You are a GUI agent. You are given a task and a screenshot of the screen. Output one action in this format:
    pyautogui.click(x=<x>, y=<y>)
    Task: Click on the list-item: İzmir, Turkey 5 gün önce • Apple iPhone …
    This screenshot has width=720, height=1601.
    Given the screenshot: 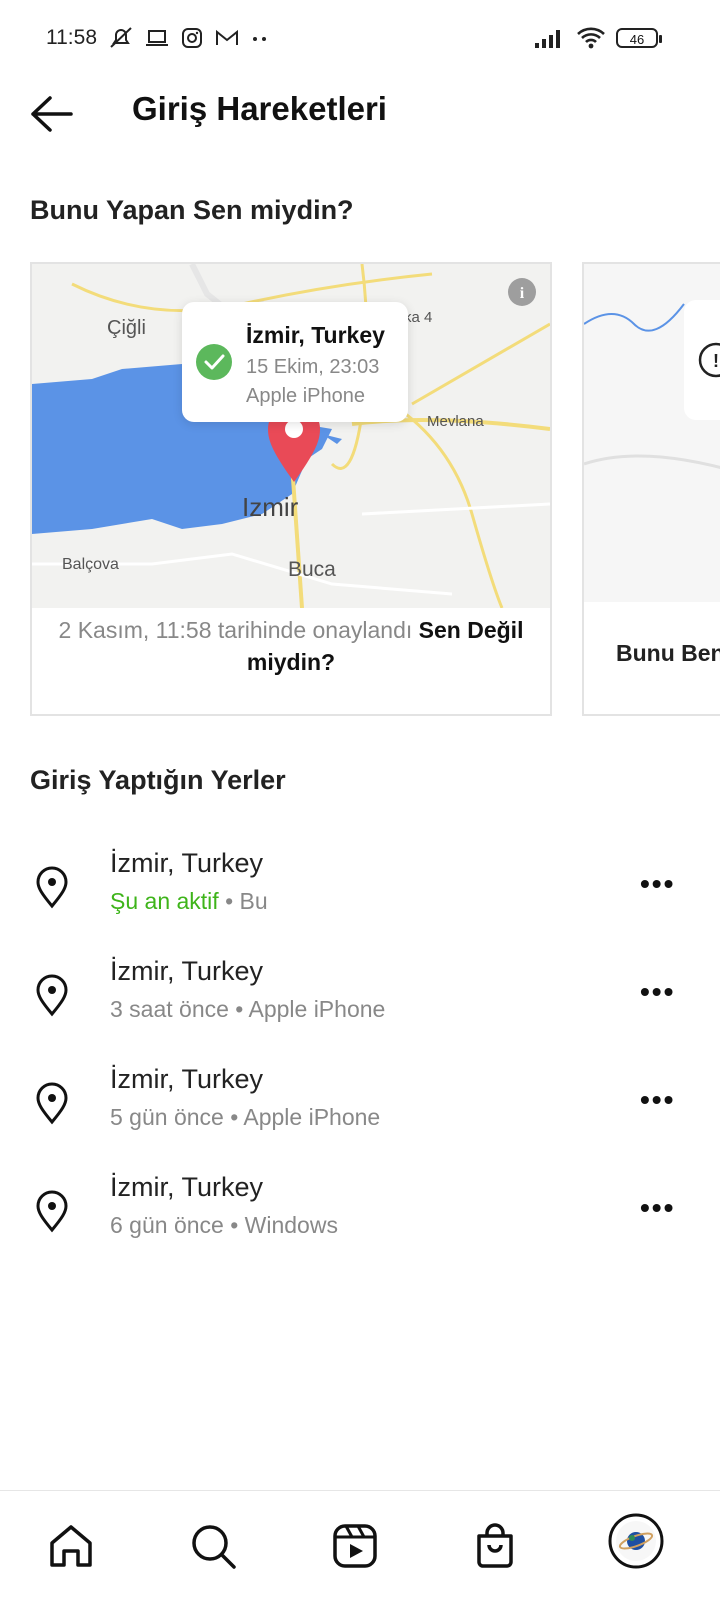 What is the action you would take?
    pyautogui.click(x=360, y=1114)
    